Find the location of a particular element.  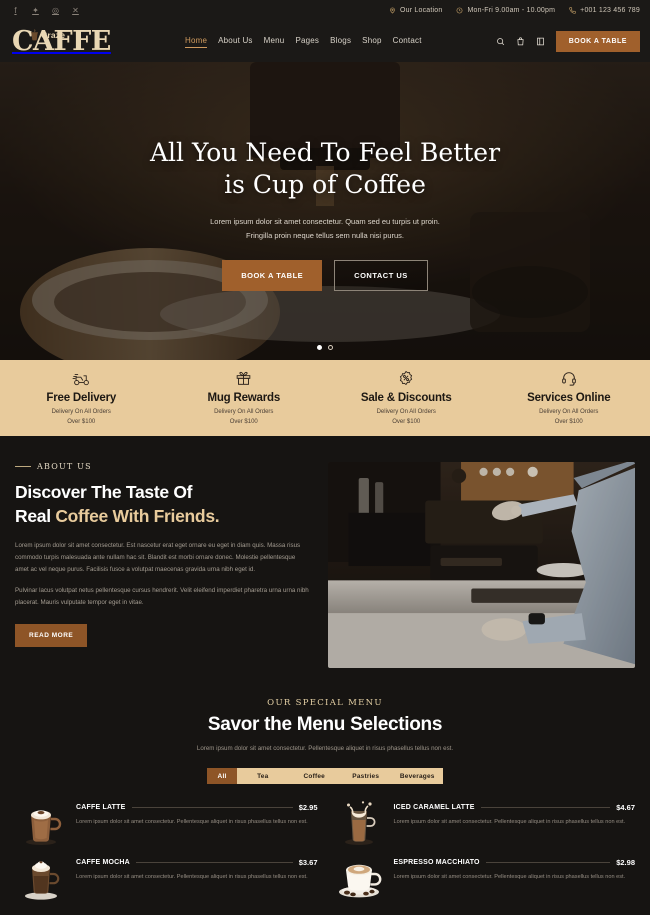

coffee-cup-icon is located at coordinates (34, 38).